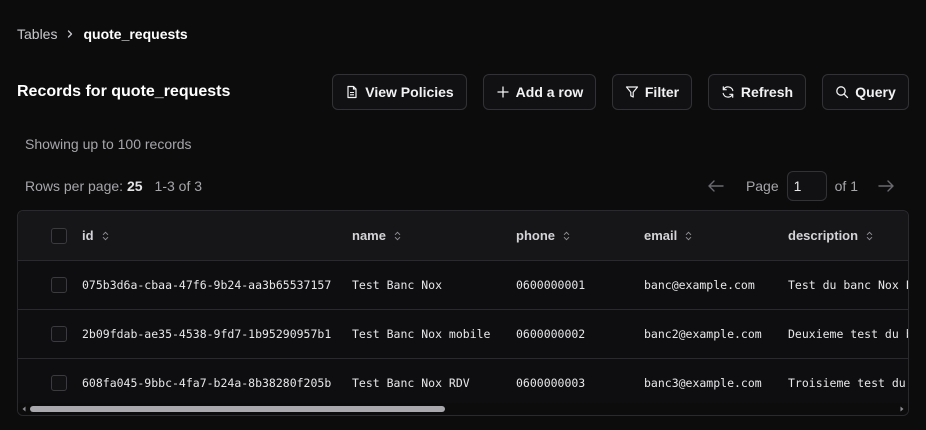 The image size is (926, 430). Describe the element at coordinates (846, 186) in the screenshot. I see `page-total-label: of 1` at that location.